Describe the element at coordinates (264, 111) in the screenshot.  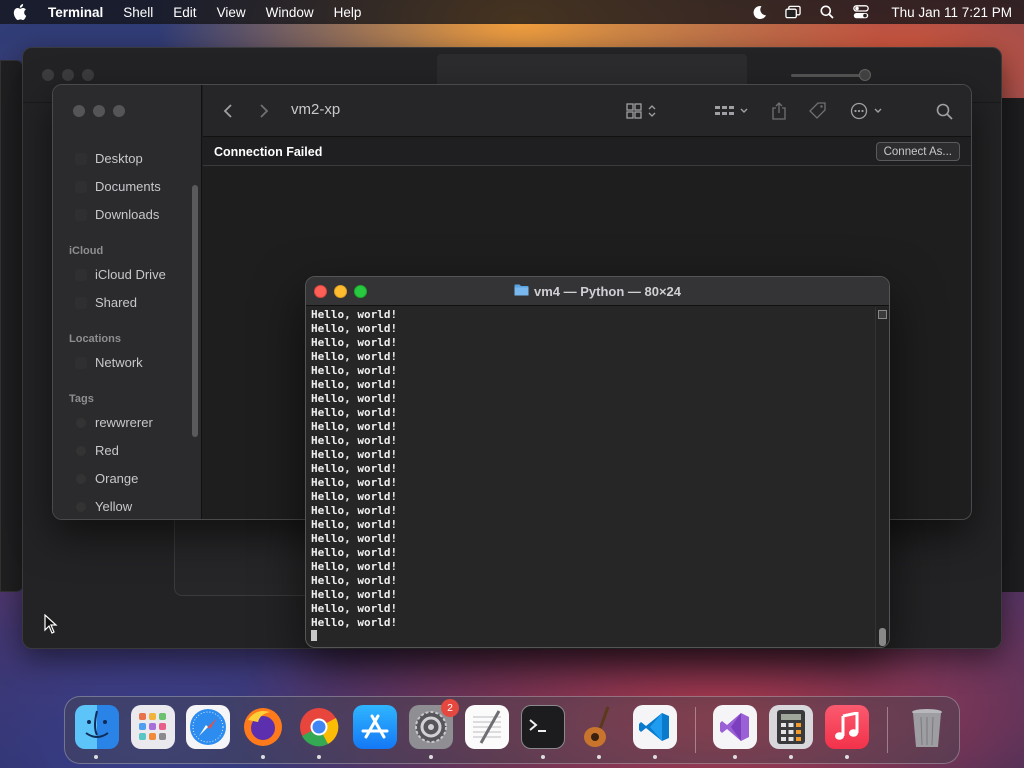
I see `forward-chevron-icon` at that location.